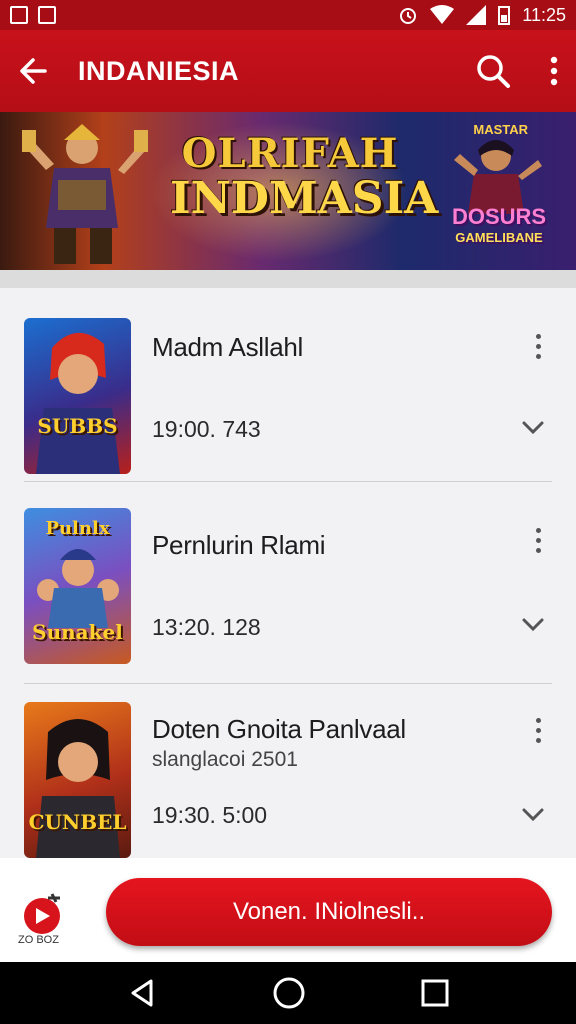 The image size is (576, 1024). Describe the element at coordinates (159, 70) in the screenshot. I see `page-title: INDANIESIA` at that location.